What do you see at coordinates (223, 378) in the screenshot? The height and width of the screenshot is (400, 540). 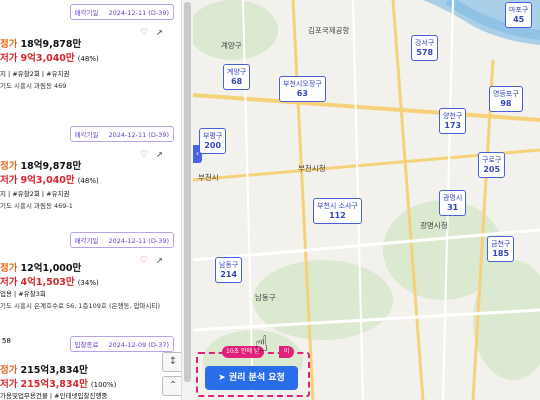 I see `send-icon: ➤` at bounding box center [223, 378].